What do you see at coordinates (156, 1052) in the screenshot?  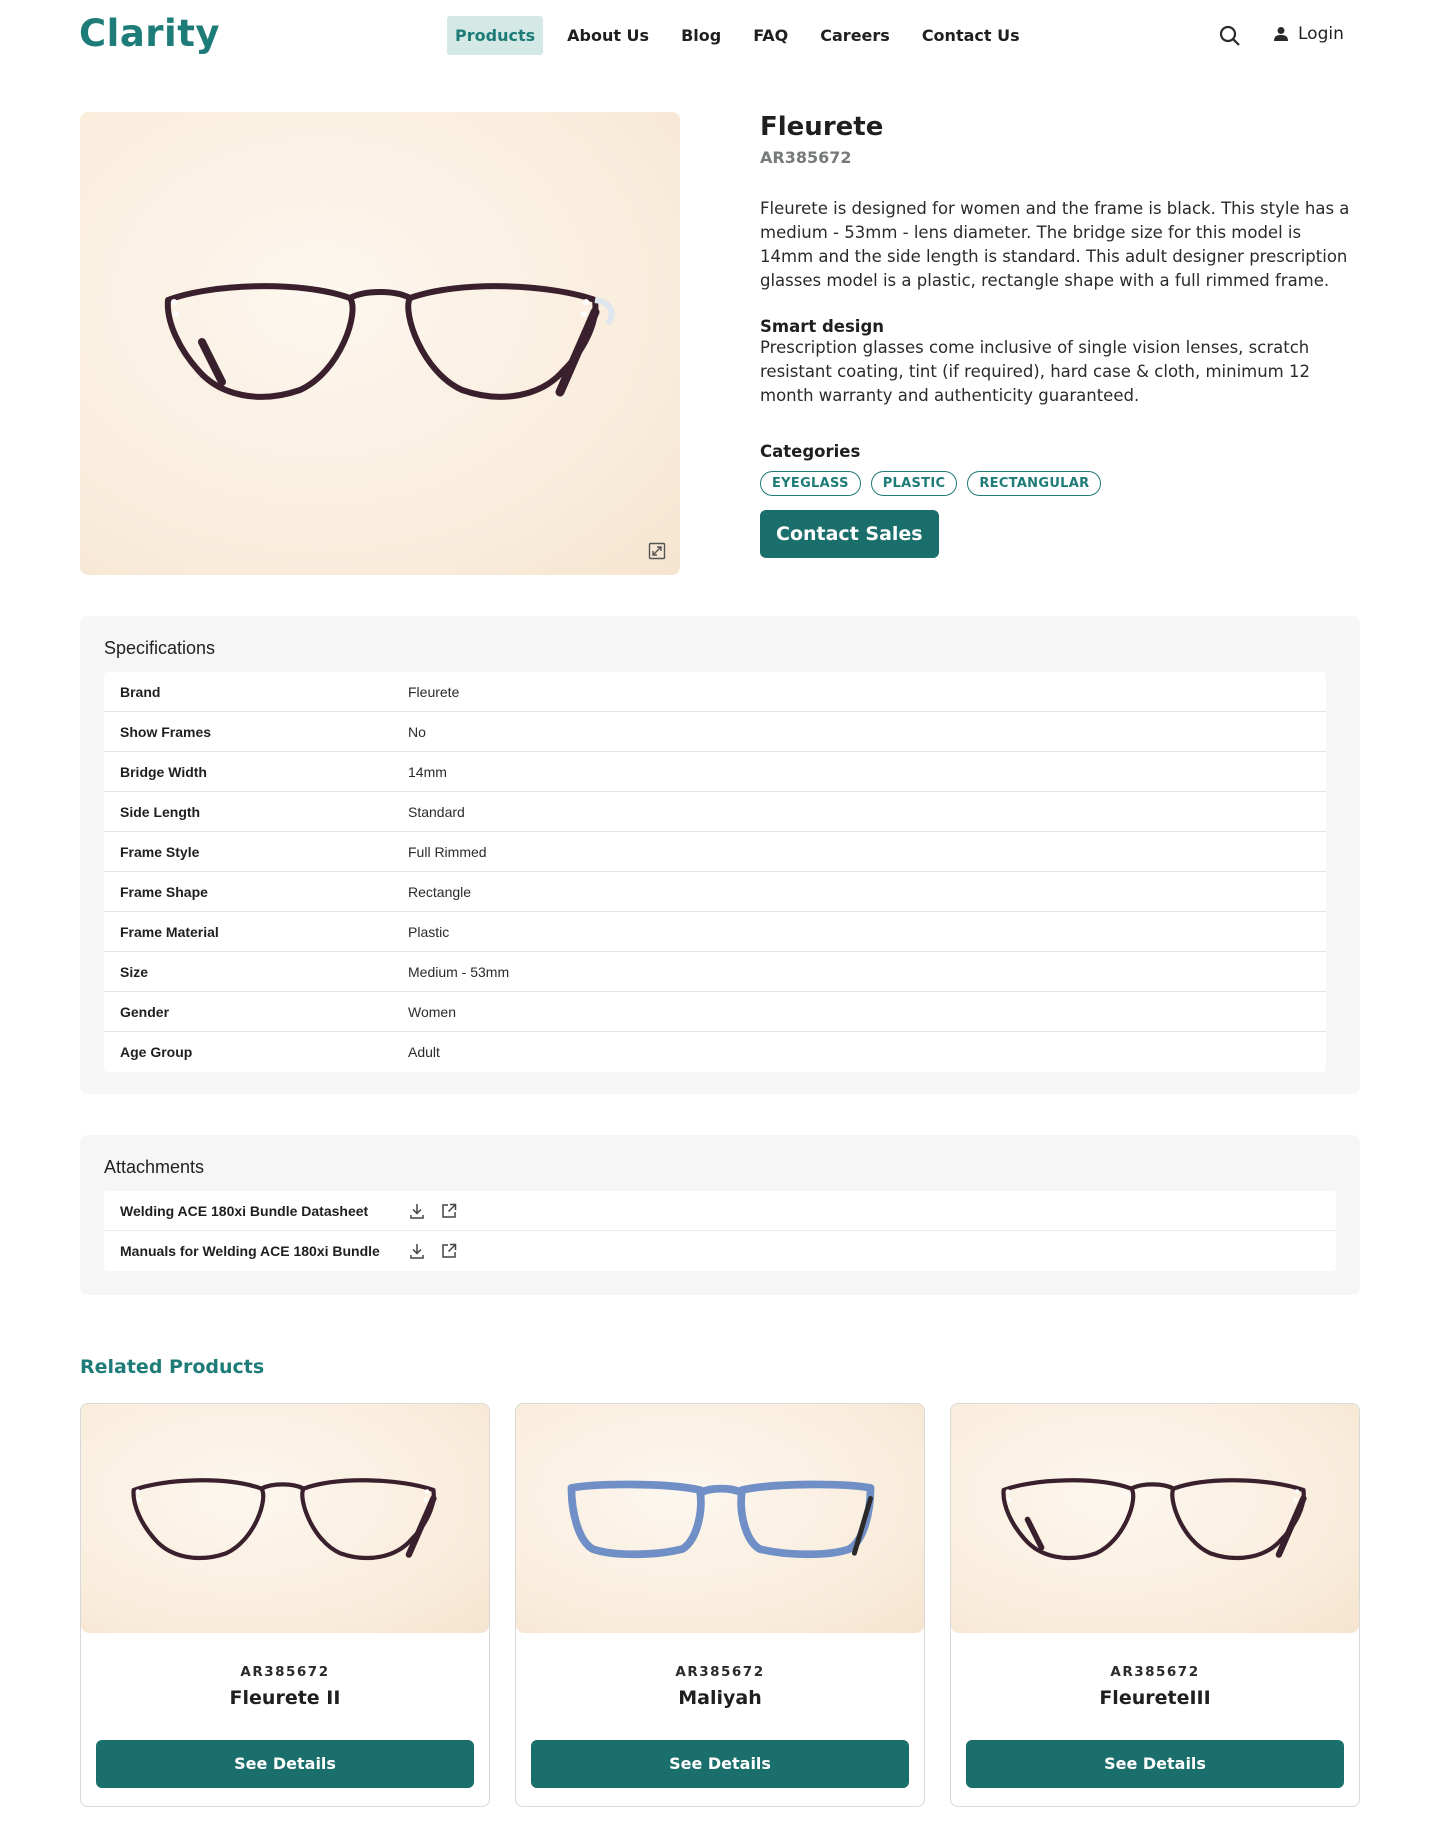 I see `spec-key: Age Group` at bounding box center [156, 1052].